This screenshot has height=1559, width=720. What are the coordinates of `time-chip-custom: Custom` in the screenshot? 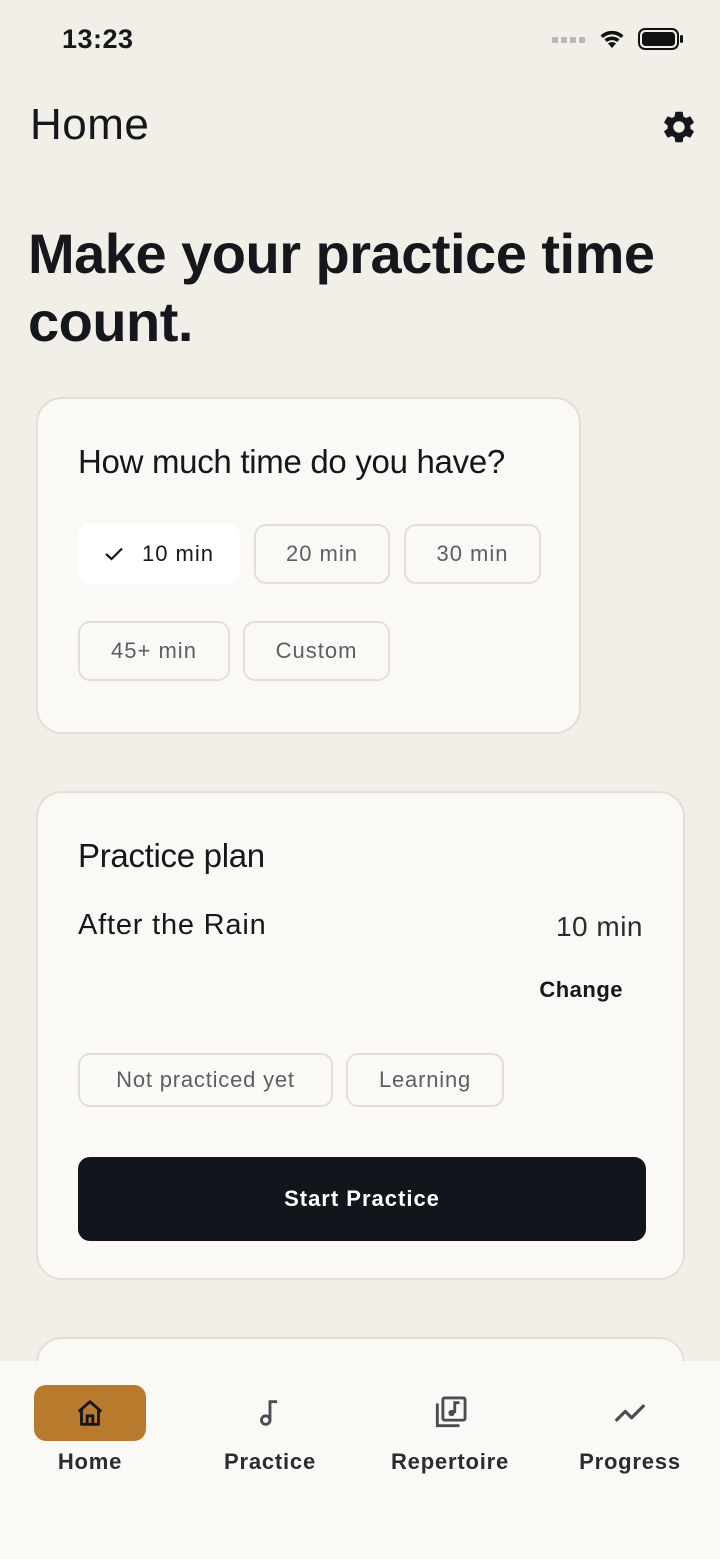 It's located at (316, 651).